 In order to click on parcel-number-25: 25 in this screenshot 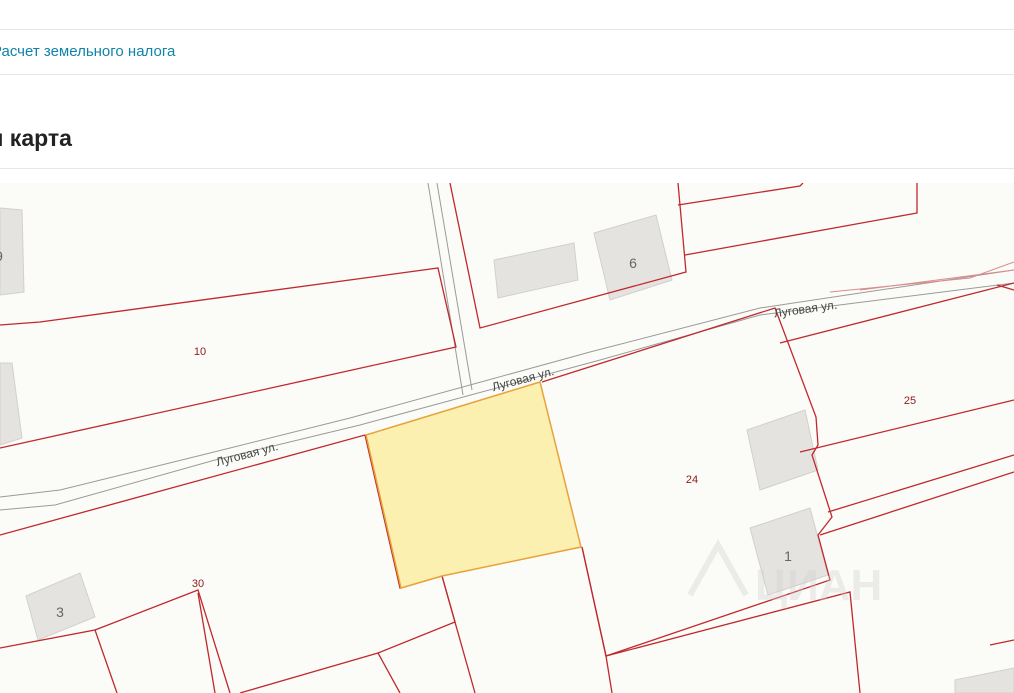, I will do `click(910, 401)`.